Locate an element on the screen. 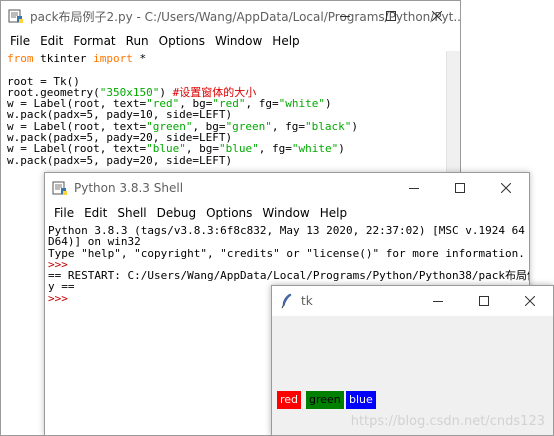 The height and width of the screenshot is (436, 554). editor-menu-edit: Edit is located at coordinates (51, 41).